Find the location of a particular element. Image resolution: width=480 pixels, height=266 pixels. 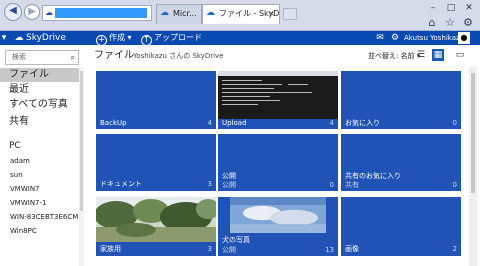

sidebar-item-pc: adam is located at coordinates (39, 161).